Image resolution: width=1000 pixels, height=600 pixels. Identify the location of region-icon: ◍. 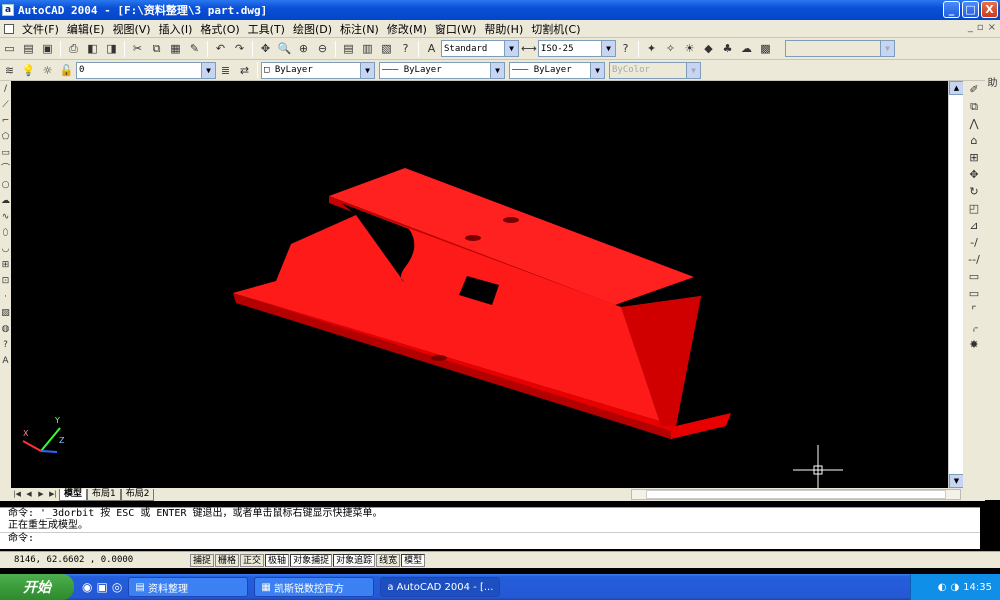
(5, 329).